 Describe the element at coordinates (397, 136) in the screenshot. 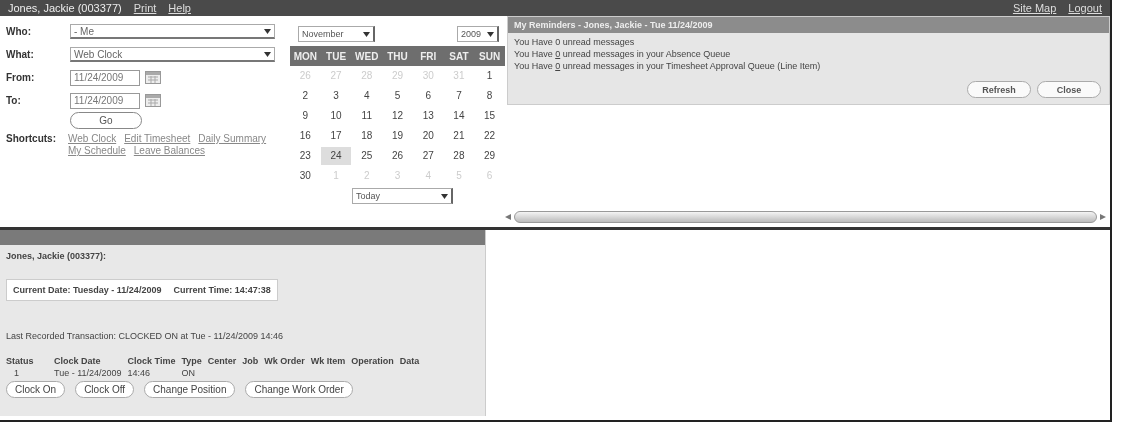

I see `calendar-day: 19` at that location.